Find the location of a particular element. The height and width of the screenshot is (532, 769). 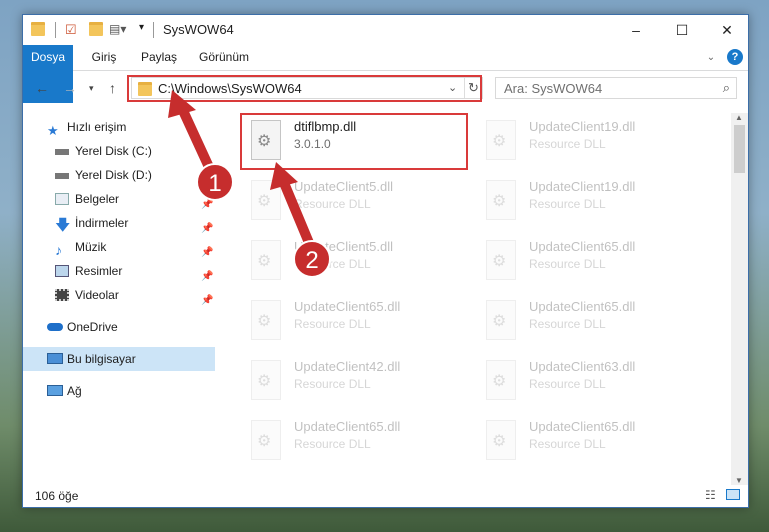

arrow-1-head is located at coordinates (182, 104).